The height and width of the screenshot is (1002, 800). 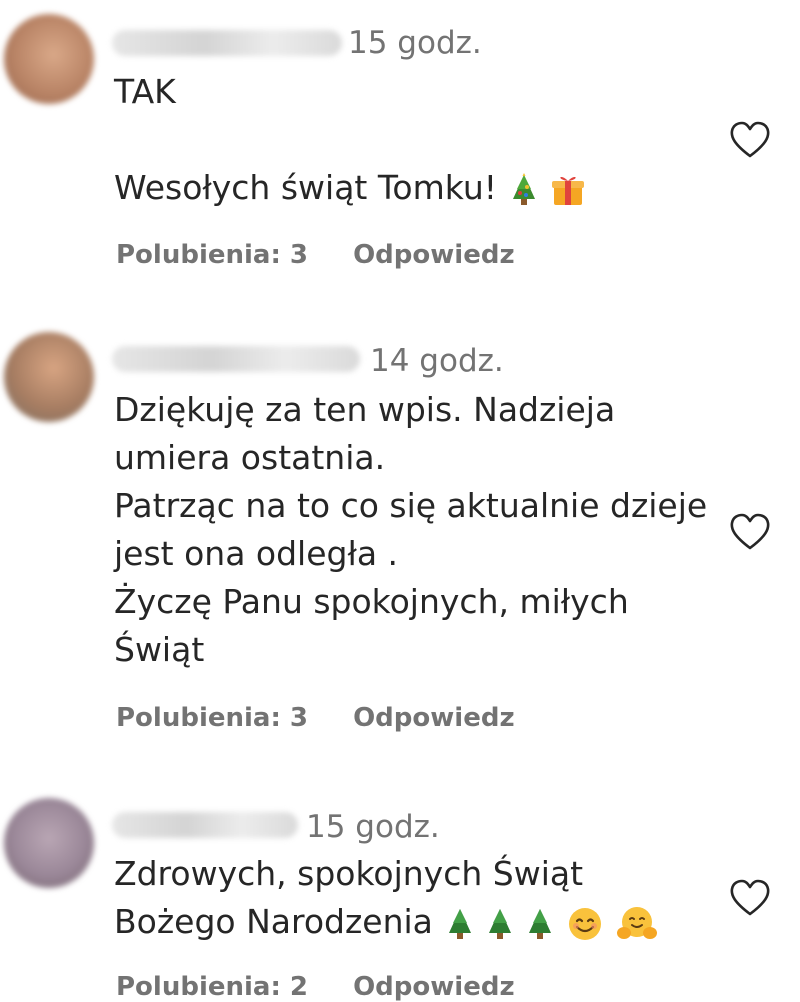 I want to click on comment-line: umiera ostatnia., so click(x=250, y=457).